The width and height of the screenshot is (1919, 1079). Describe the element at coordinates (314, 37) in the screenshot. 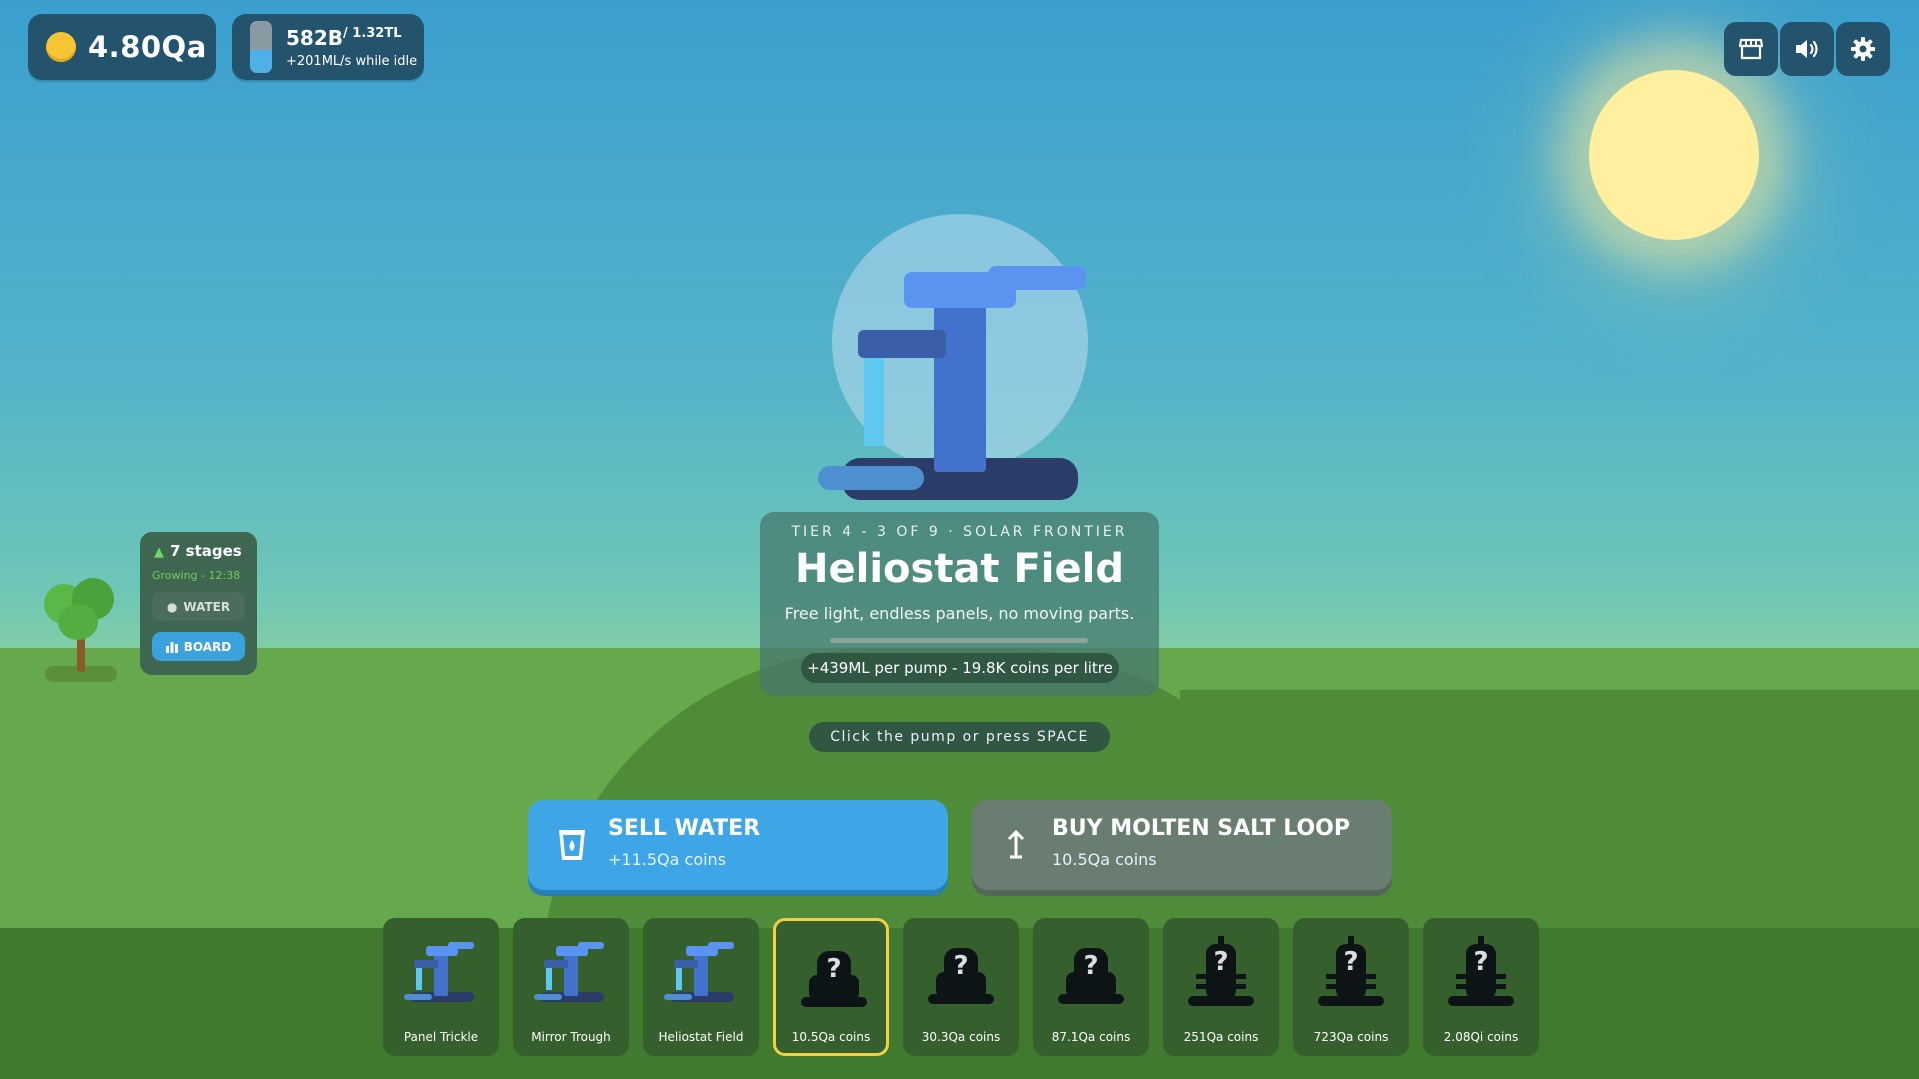

I see `water-amount: 582B` at that location.